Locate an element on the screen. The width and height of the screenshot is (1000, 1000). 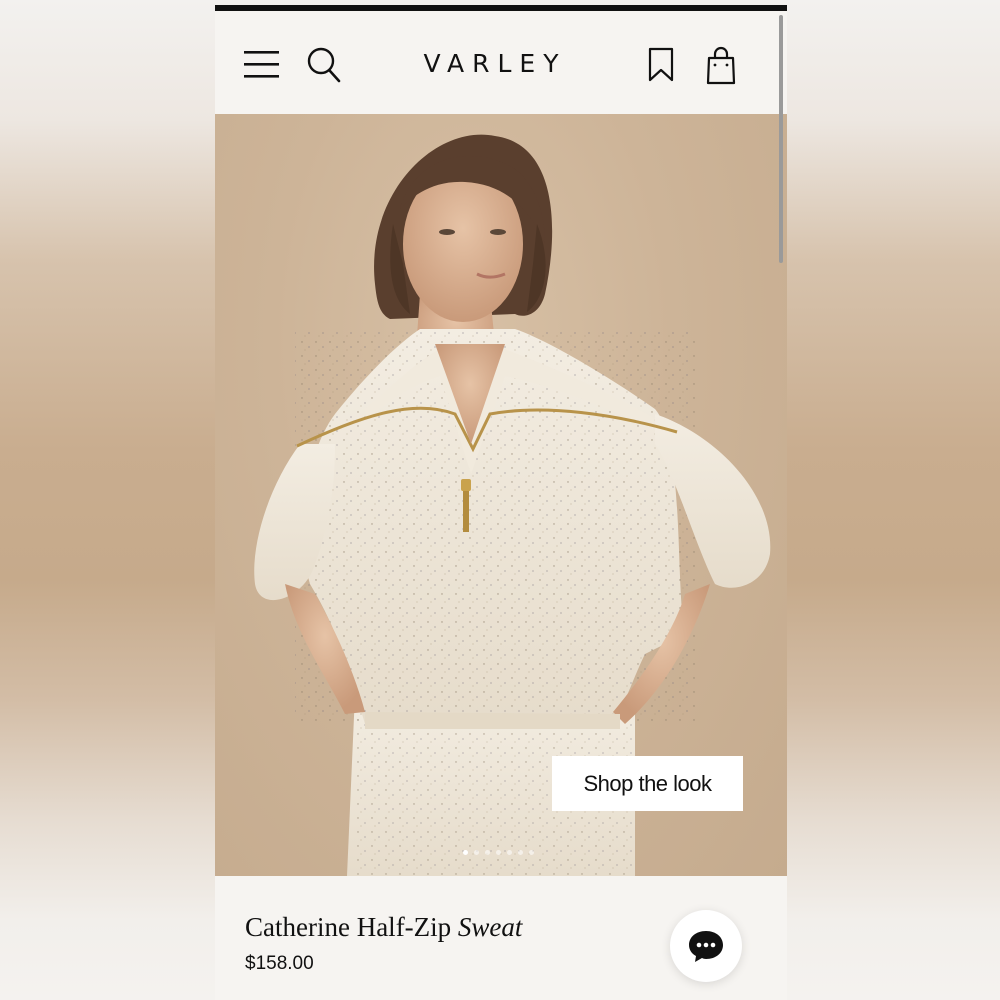
site-header: VARLEY is located at coordinates (501, 62).